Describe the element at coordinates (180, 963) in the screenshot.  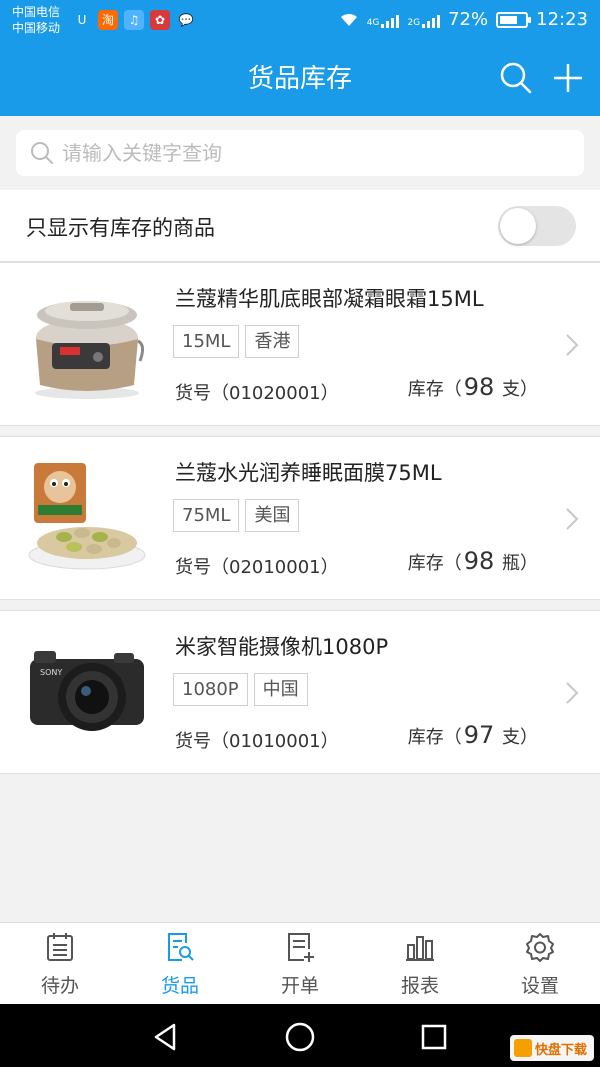
I see `nav-goods: 货品` at that location.